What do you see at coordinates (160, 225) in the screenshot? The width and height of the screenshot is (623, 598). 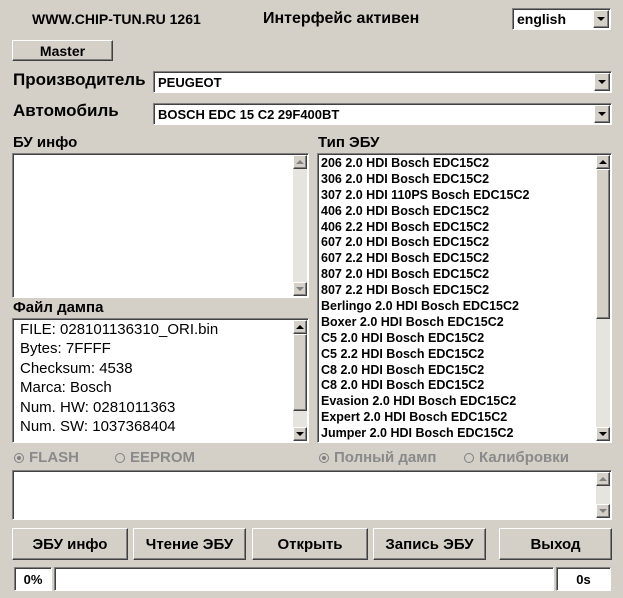 I see `ecu-info-textarea` at bounding box center [160, 225].